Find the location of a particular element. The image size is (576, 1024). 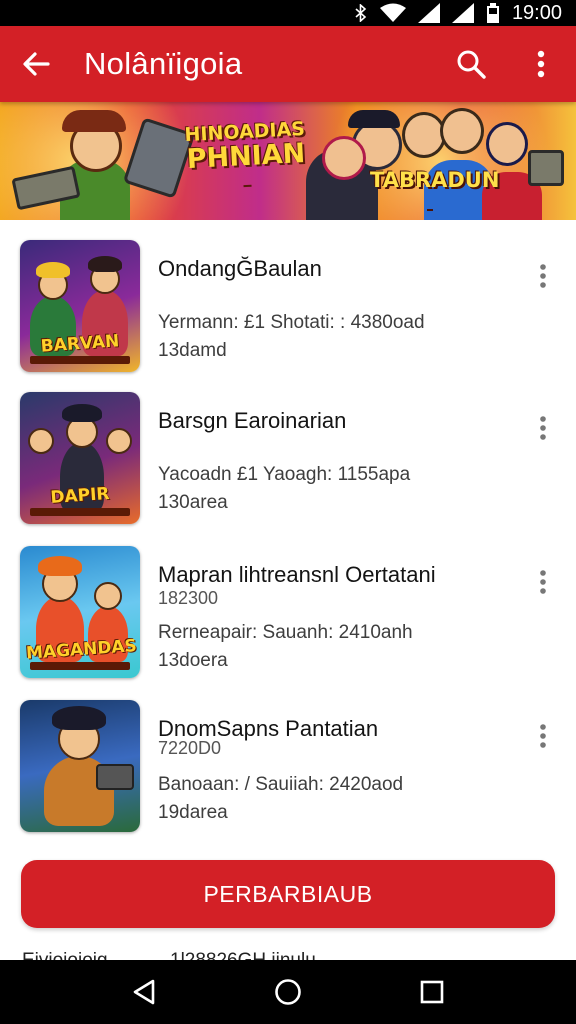

banner-logo-left: HINOADIAS PHNIAN is located at coordinates (245, 156).